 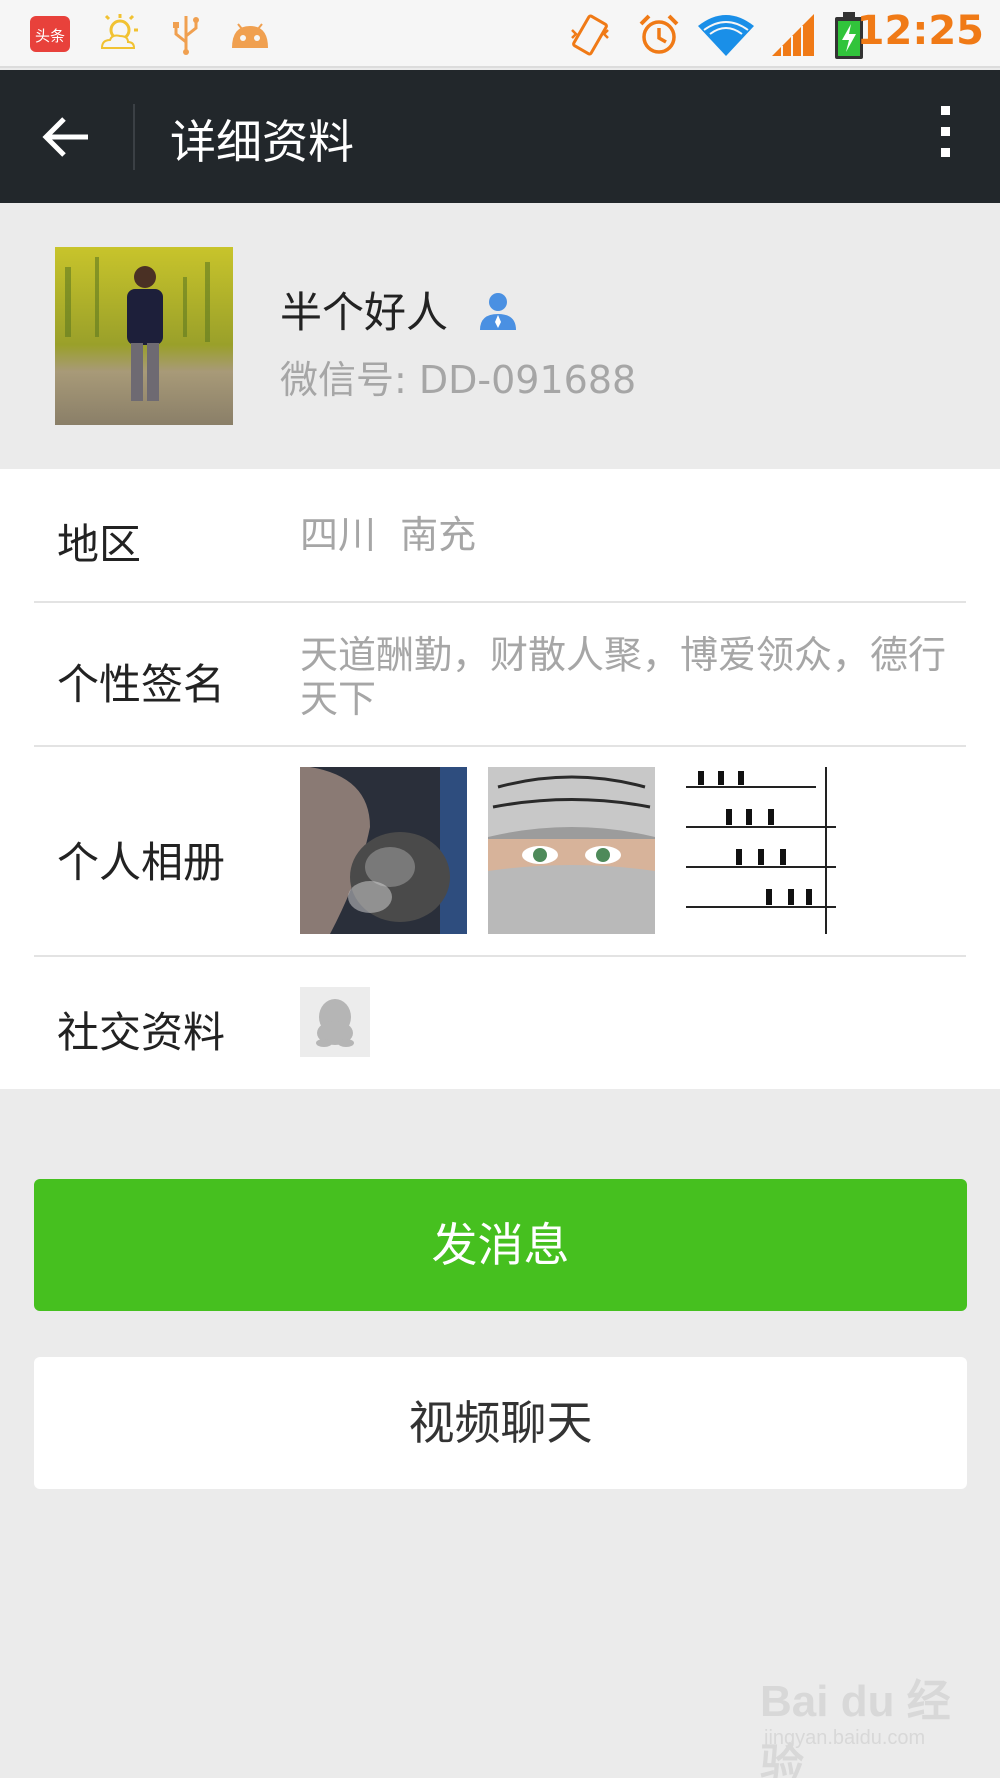 I want to click on send-message-button: 发消息, so click(x=500, y=1245).